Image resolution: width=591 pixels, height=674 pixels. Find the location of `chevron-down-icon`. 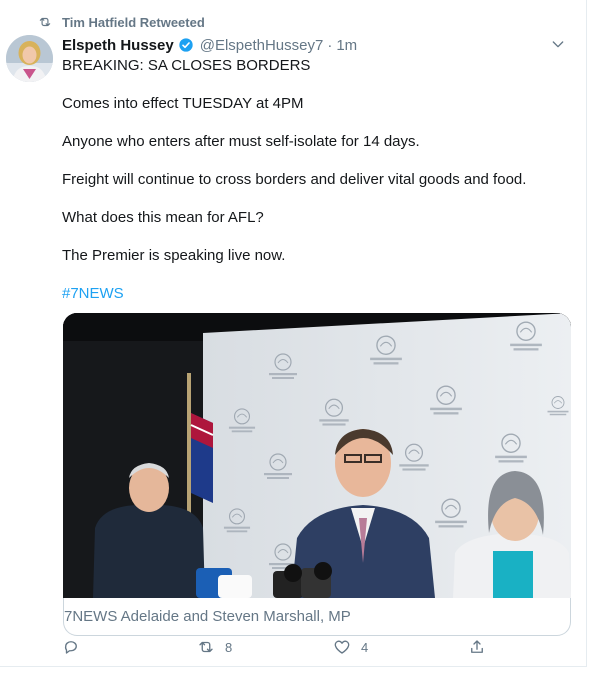

chevron-down-icon is located at coordinates (558, 44).